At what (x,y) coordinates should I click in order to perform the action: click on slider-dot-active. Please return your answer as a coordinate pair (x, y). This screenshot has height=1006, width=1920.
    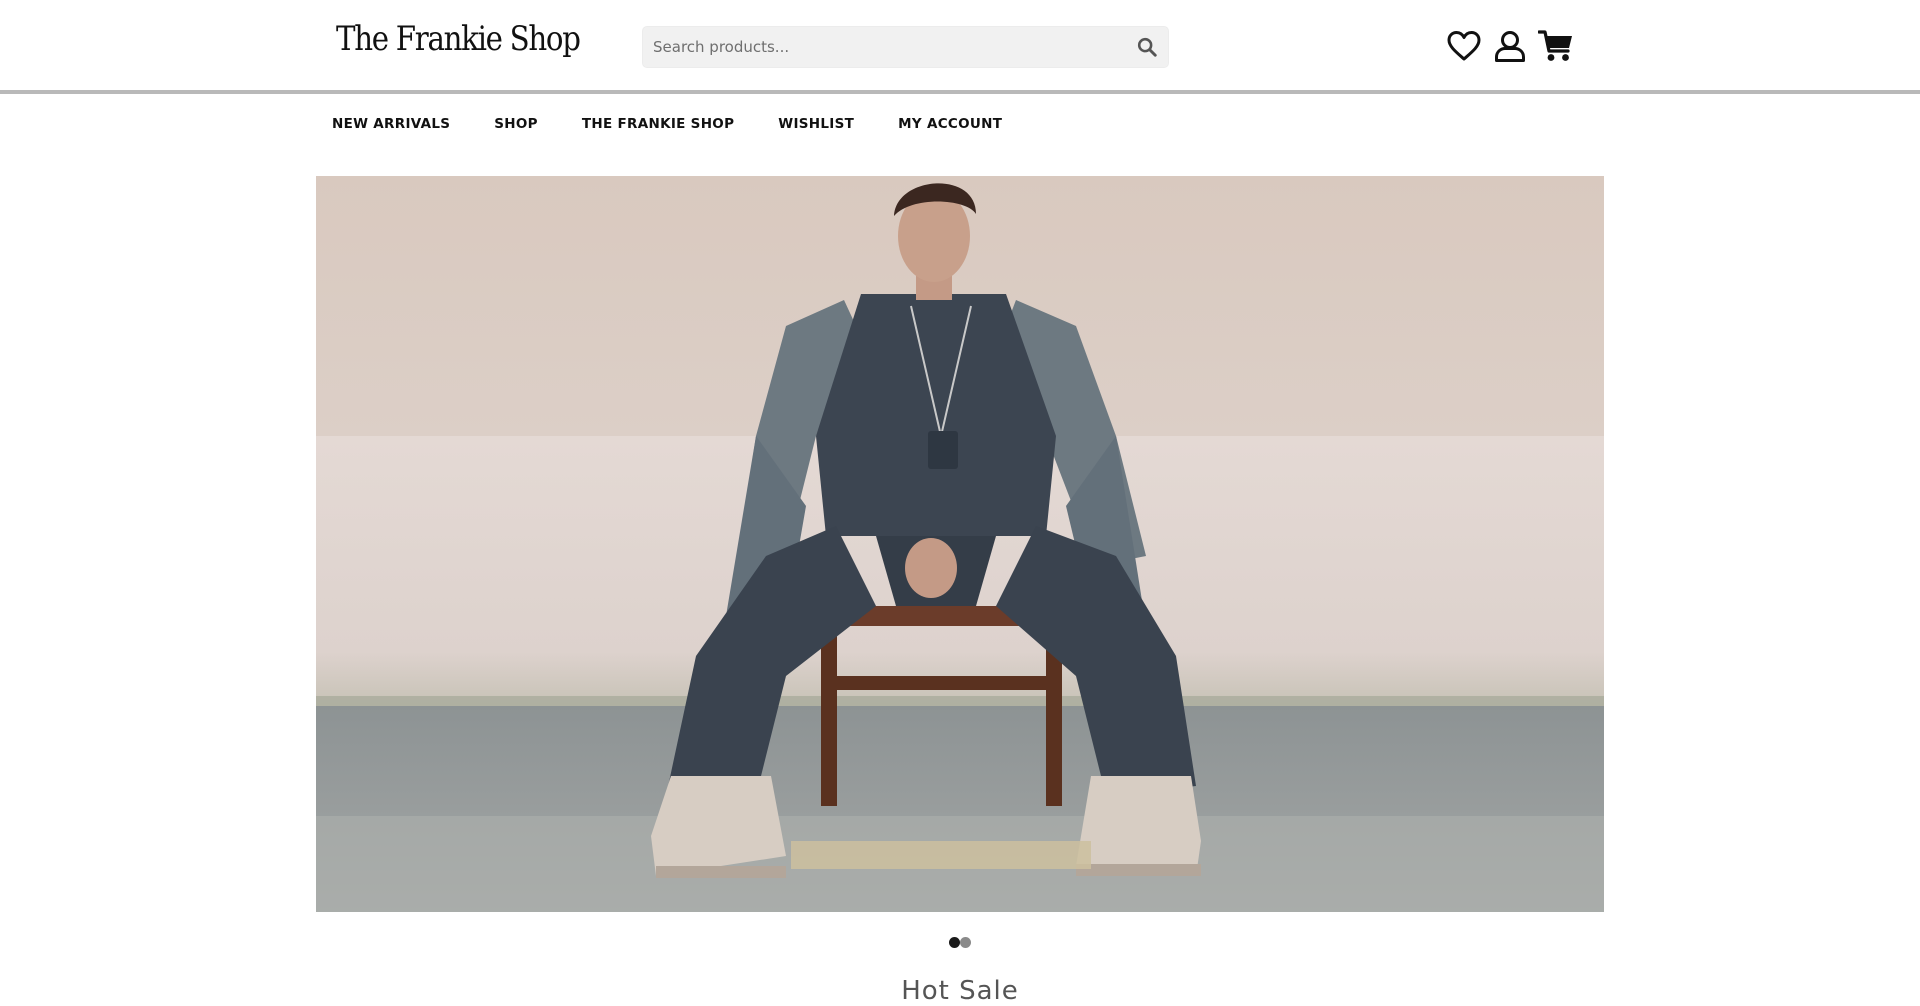
    Looking at the image, I should click on (954, 942).